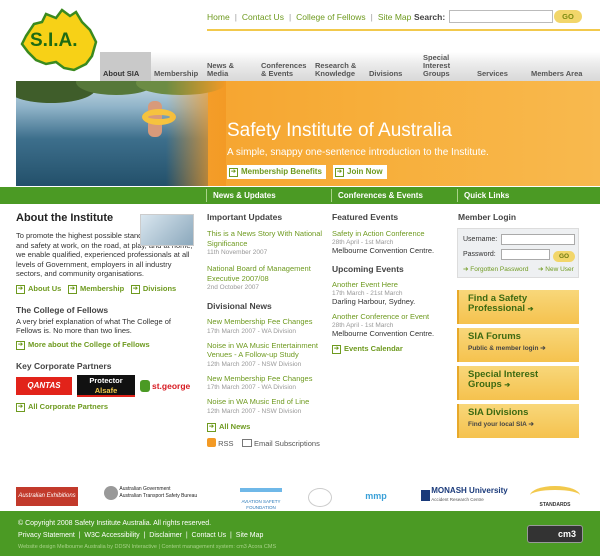  I want to click on find-safety-professional-button: Find a Safety Professional ➔, so click(518, 307).